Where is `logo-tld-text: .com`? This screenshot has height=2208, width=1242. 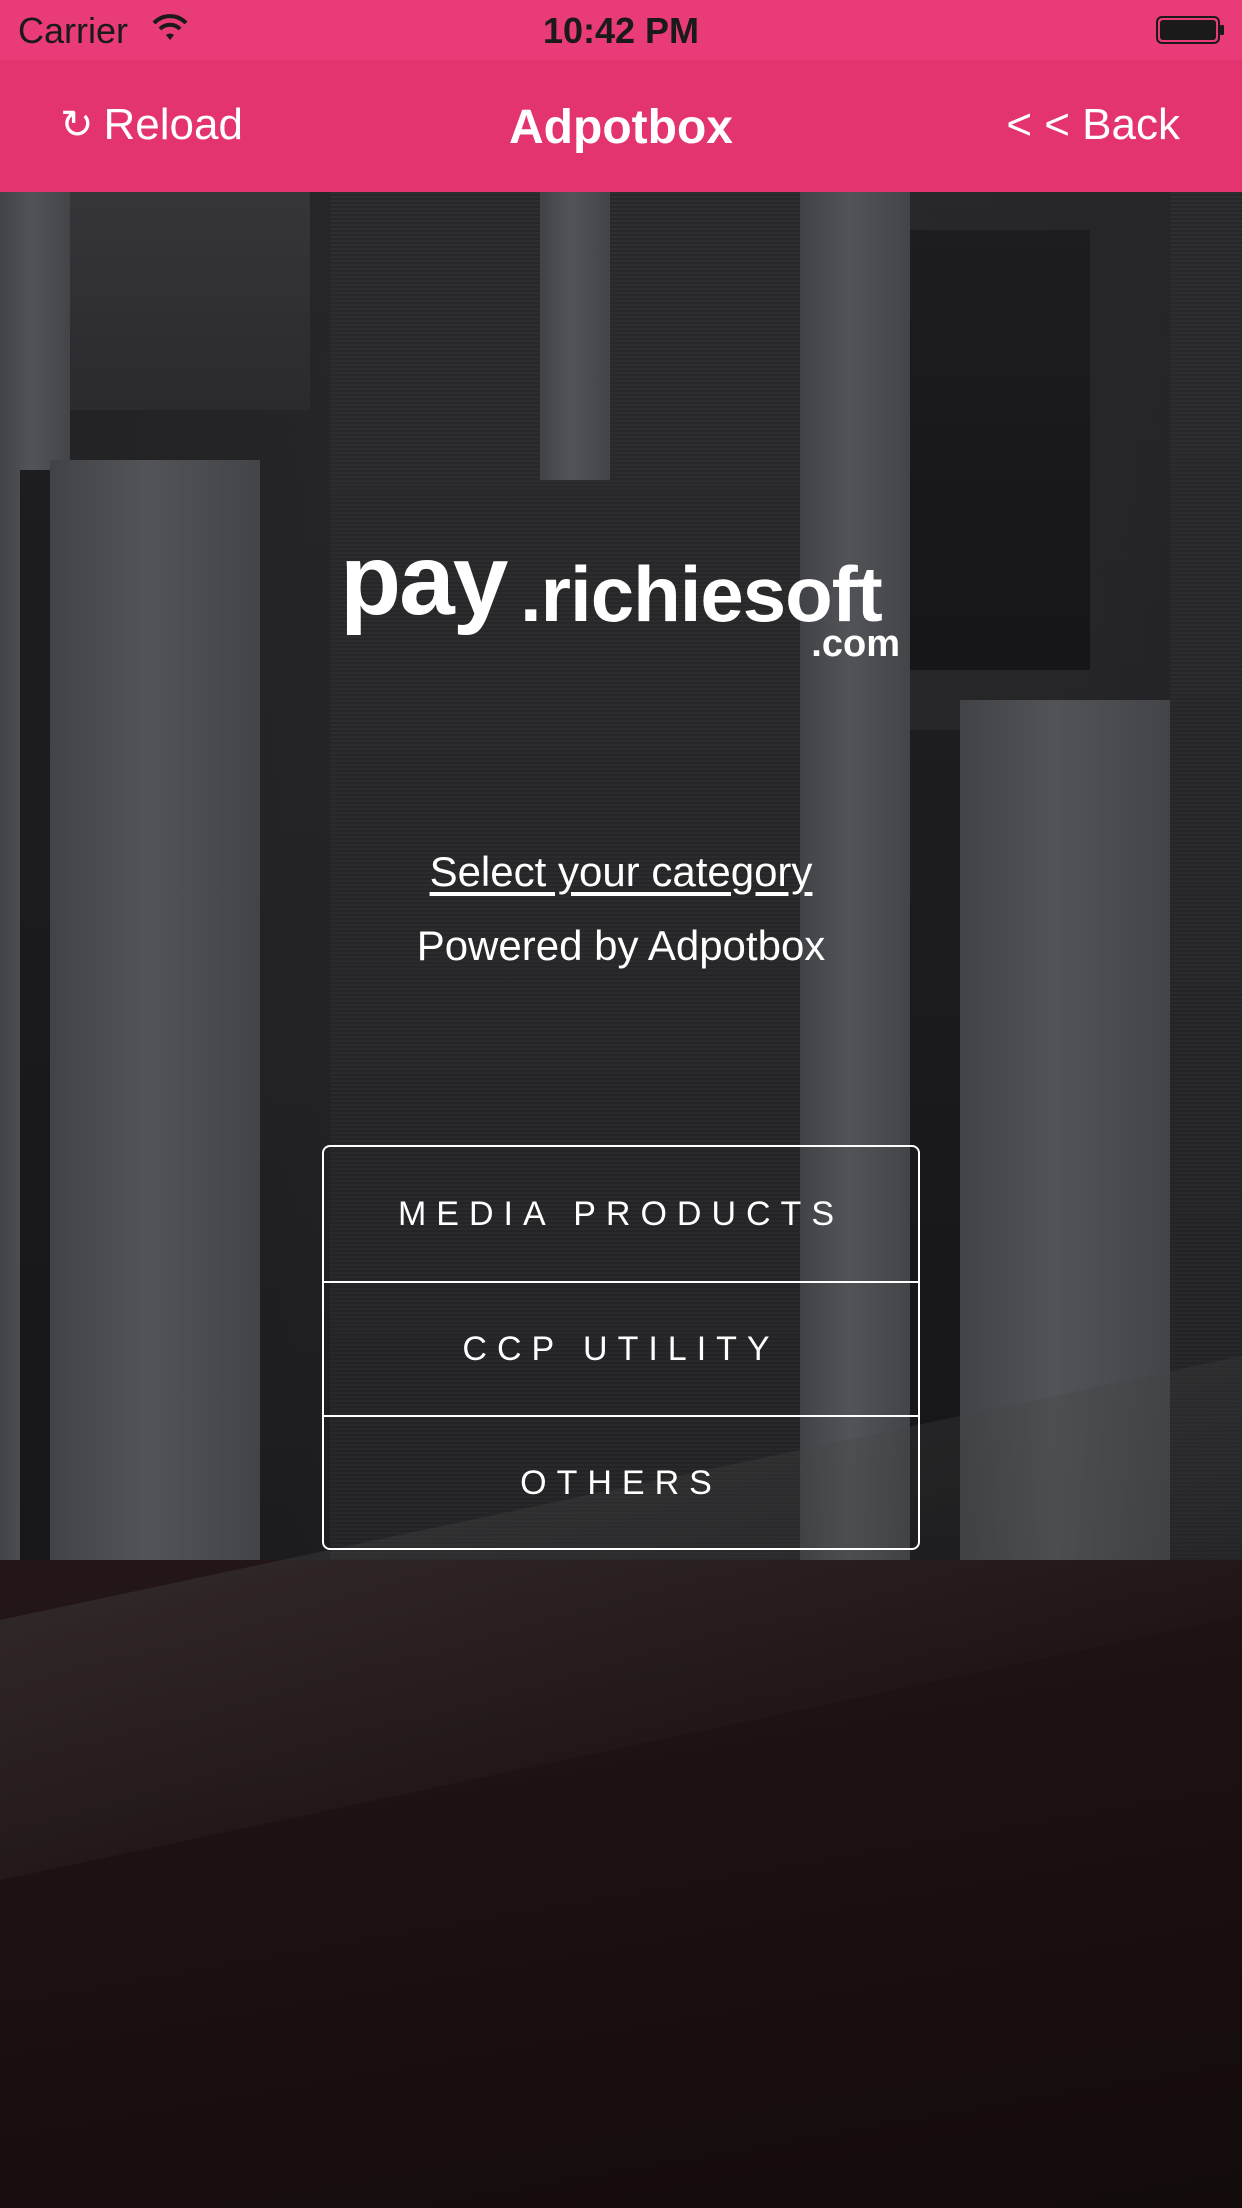 logo-tld-text: .com is located at coordinates (855, 644).